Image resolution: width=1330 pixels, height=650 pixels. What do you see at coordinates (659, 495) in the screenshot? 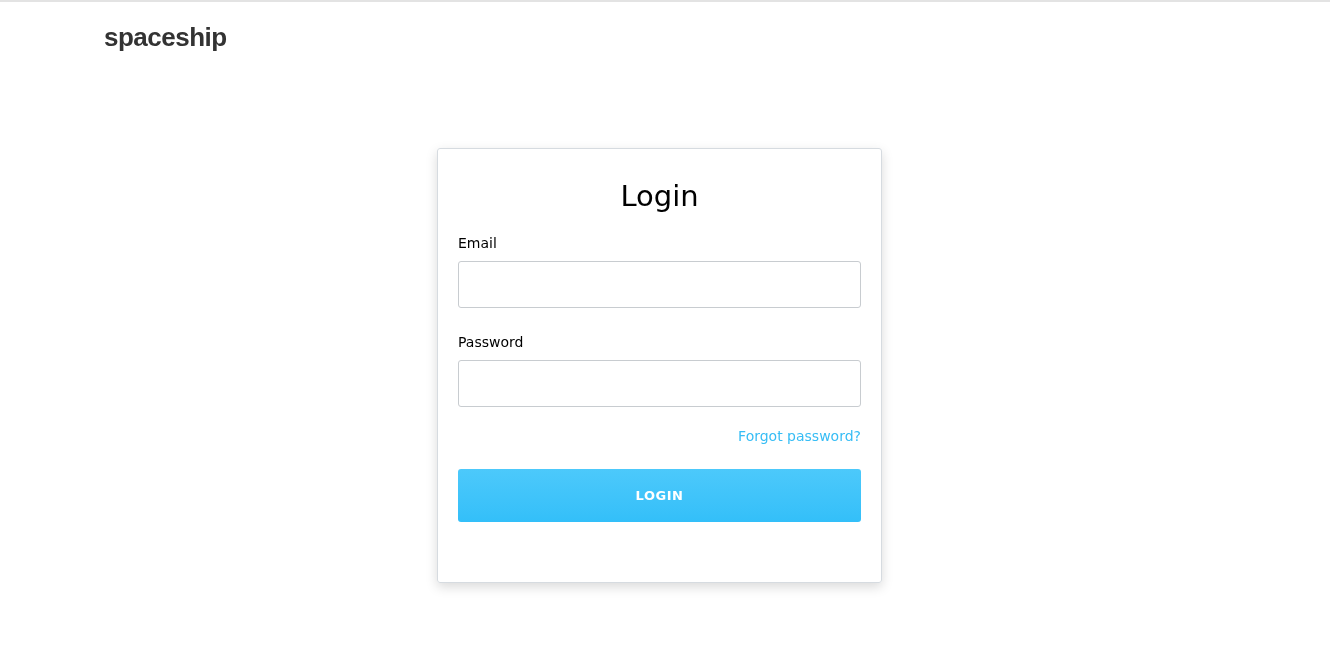
I see `login-button: LOGIN` at bounding box center [659, 495].